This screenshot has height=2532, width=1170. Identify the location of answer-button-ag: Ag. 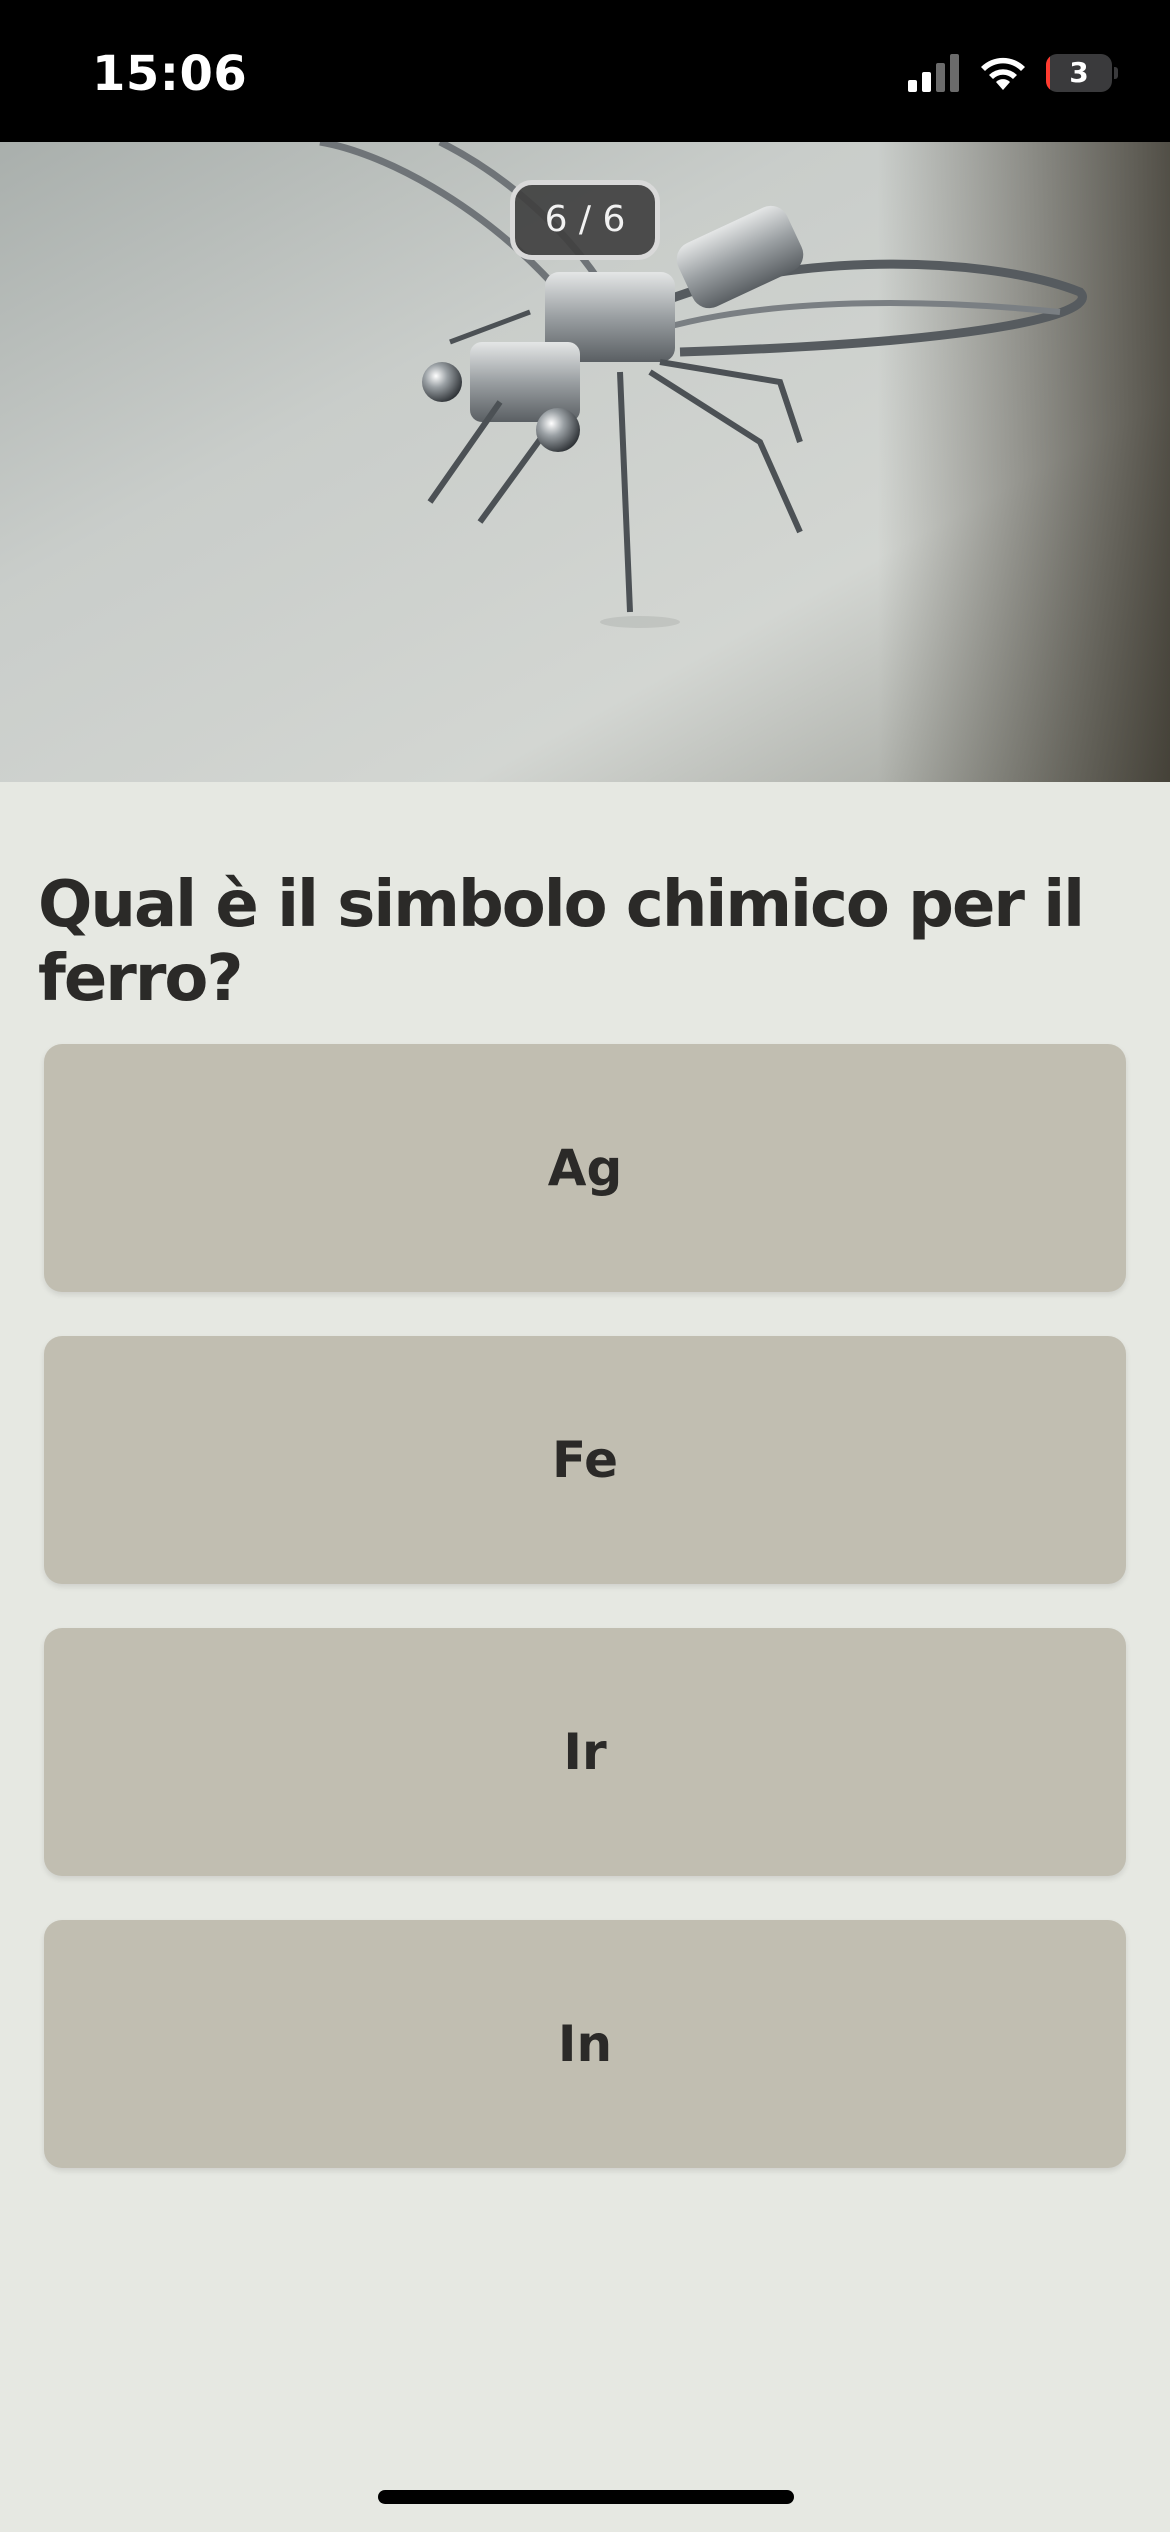
(585, 1168).